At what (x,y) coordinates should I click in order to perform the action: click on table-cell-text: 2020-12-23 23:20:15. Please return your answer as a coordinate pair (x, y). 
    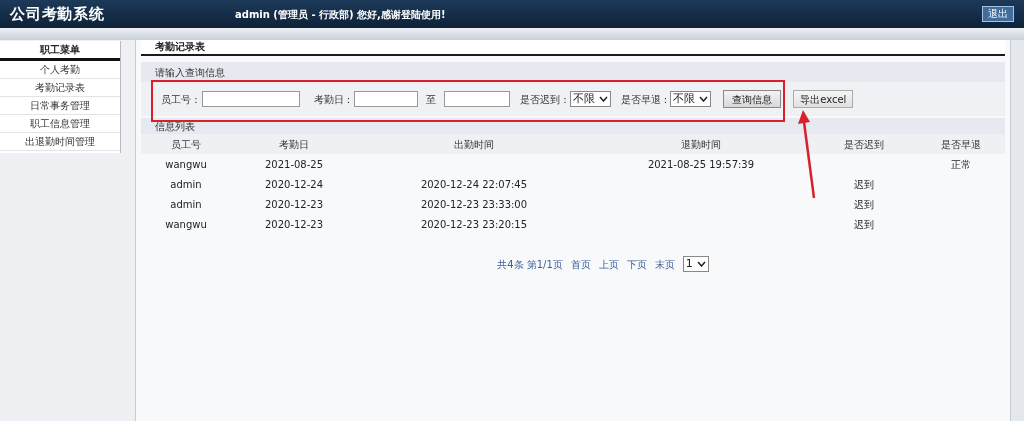
    Looking at the image, I should click on (474, 224).